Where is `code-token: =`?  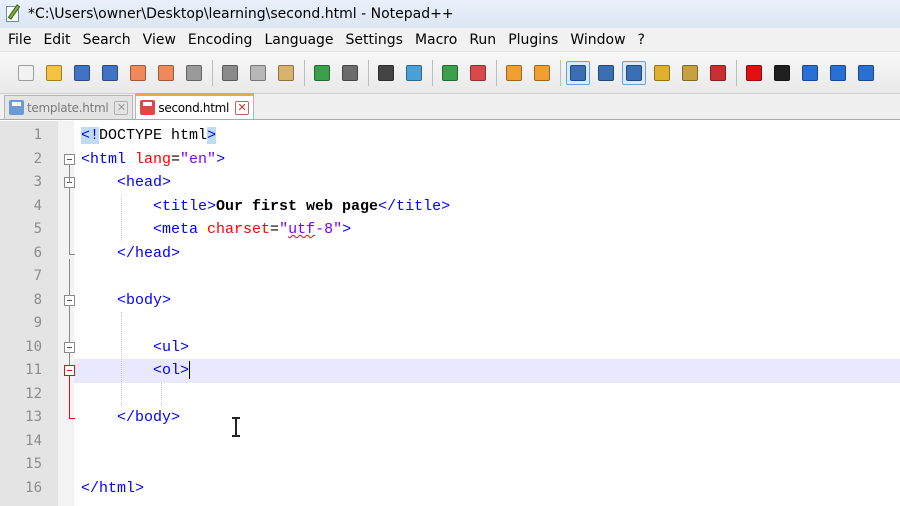 code-token: = is located at coordinates (275, 229).